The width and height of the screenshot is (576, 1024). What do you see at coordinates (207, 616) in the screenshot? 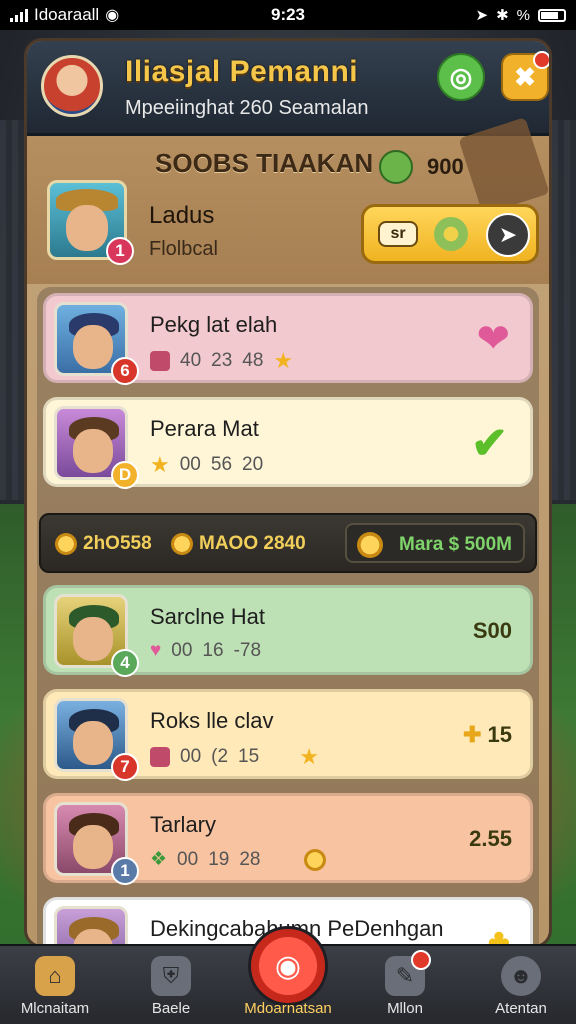
I see `player-name: Sarclne Hat` at bounding box center [207, 616].